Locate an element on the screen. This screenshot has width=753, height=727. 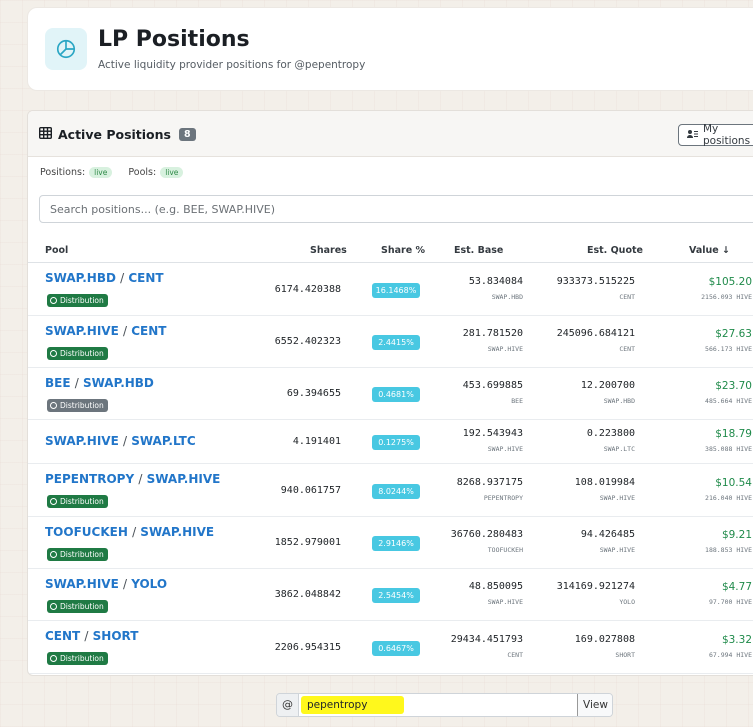
est-quote-symbol: SWAP.LTC is located at coordinates (619, 449).